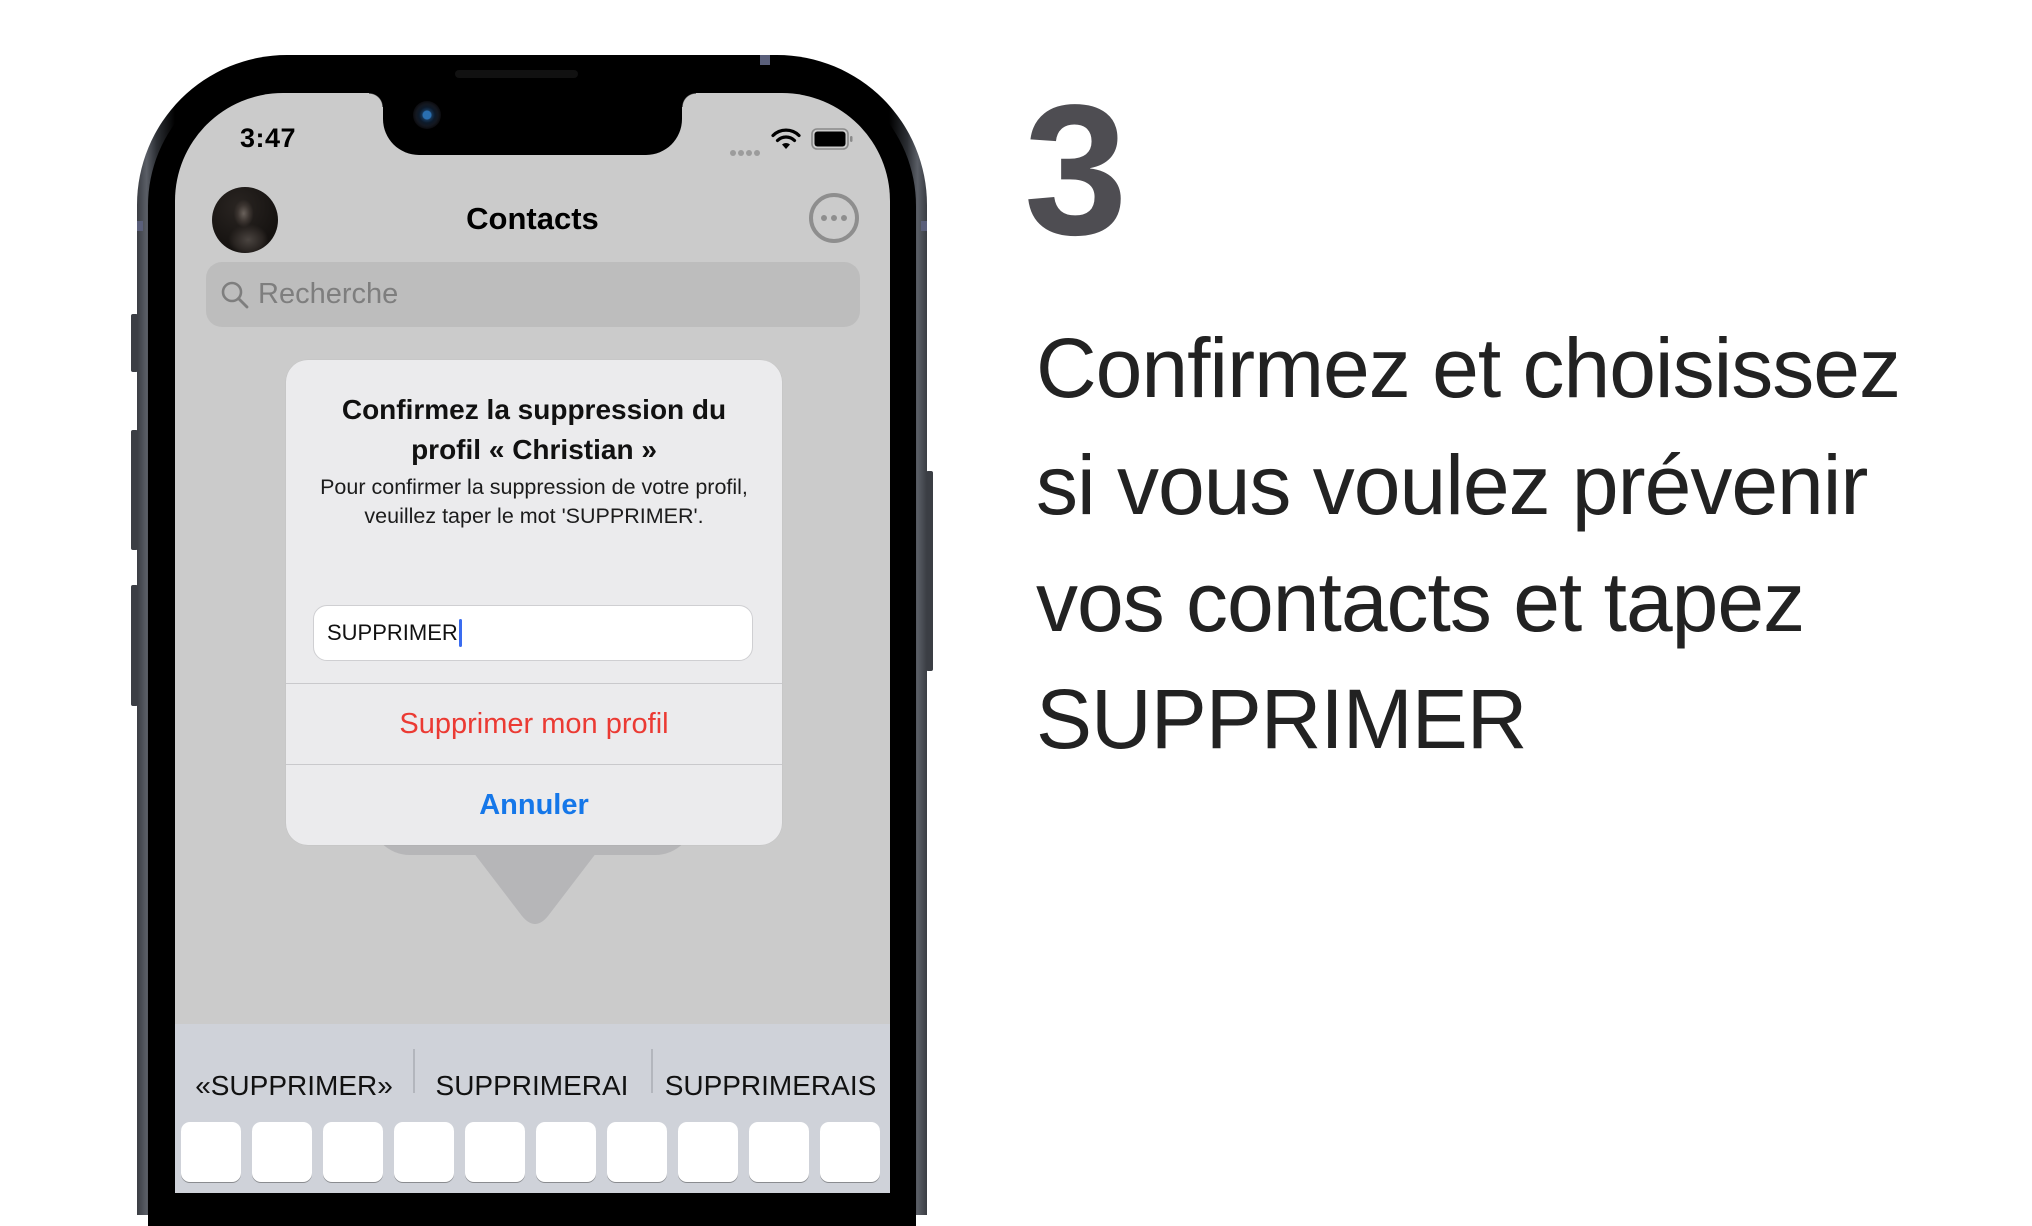 Image resolution: width=2032 pixels, height=1226 pixels. Describe the element at coordinates (328, 294) in the screenshot. I see `search-placeholder: Recherche` at that location.